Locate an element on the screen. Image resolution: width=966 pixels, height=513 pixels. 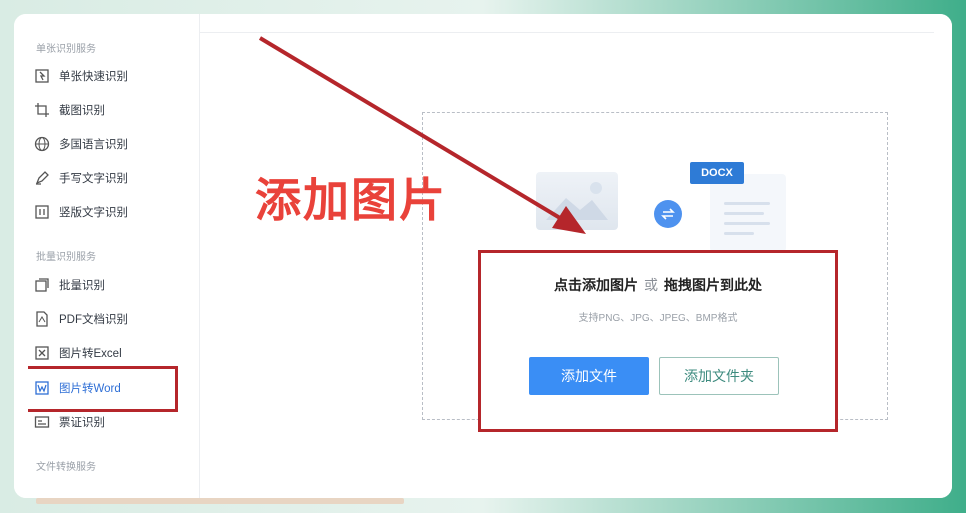
sidebar-item-batch: 批量识别 is located at coordinates (107, 285).